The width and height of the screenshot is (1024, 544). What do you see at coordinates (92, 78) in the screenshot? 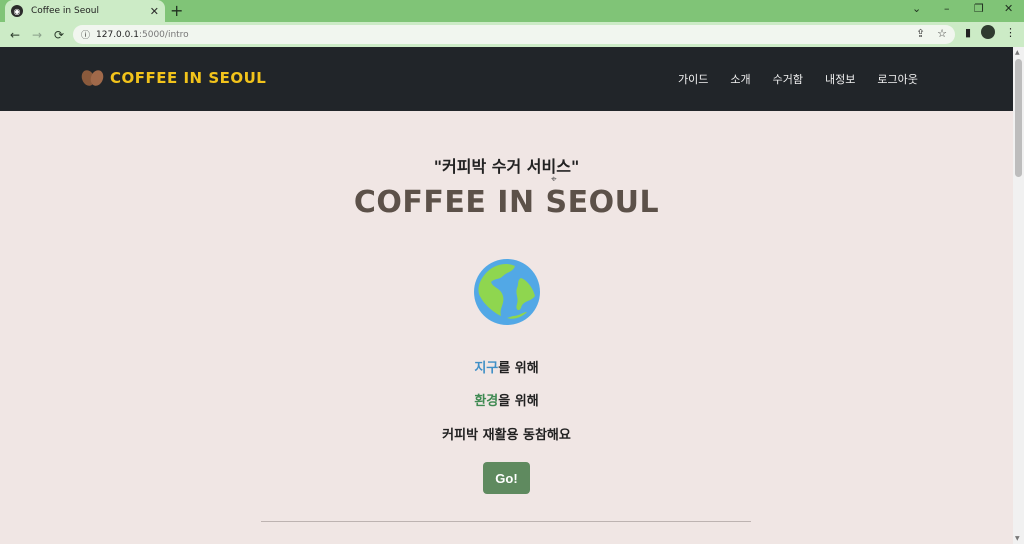
I see `coffee-bean-icon` at bounding box center [92, 78].